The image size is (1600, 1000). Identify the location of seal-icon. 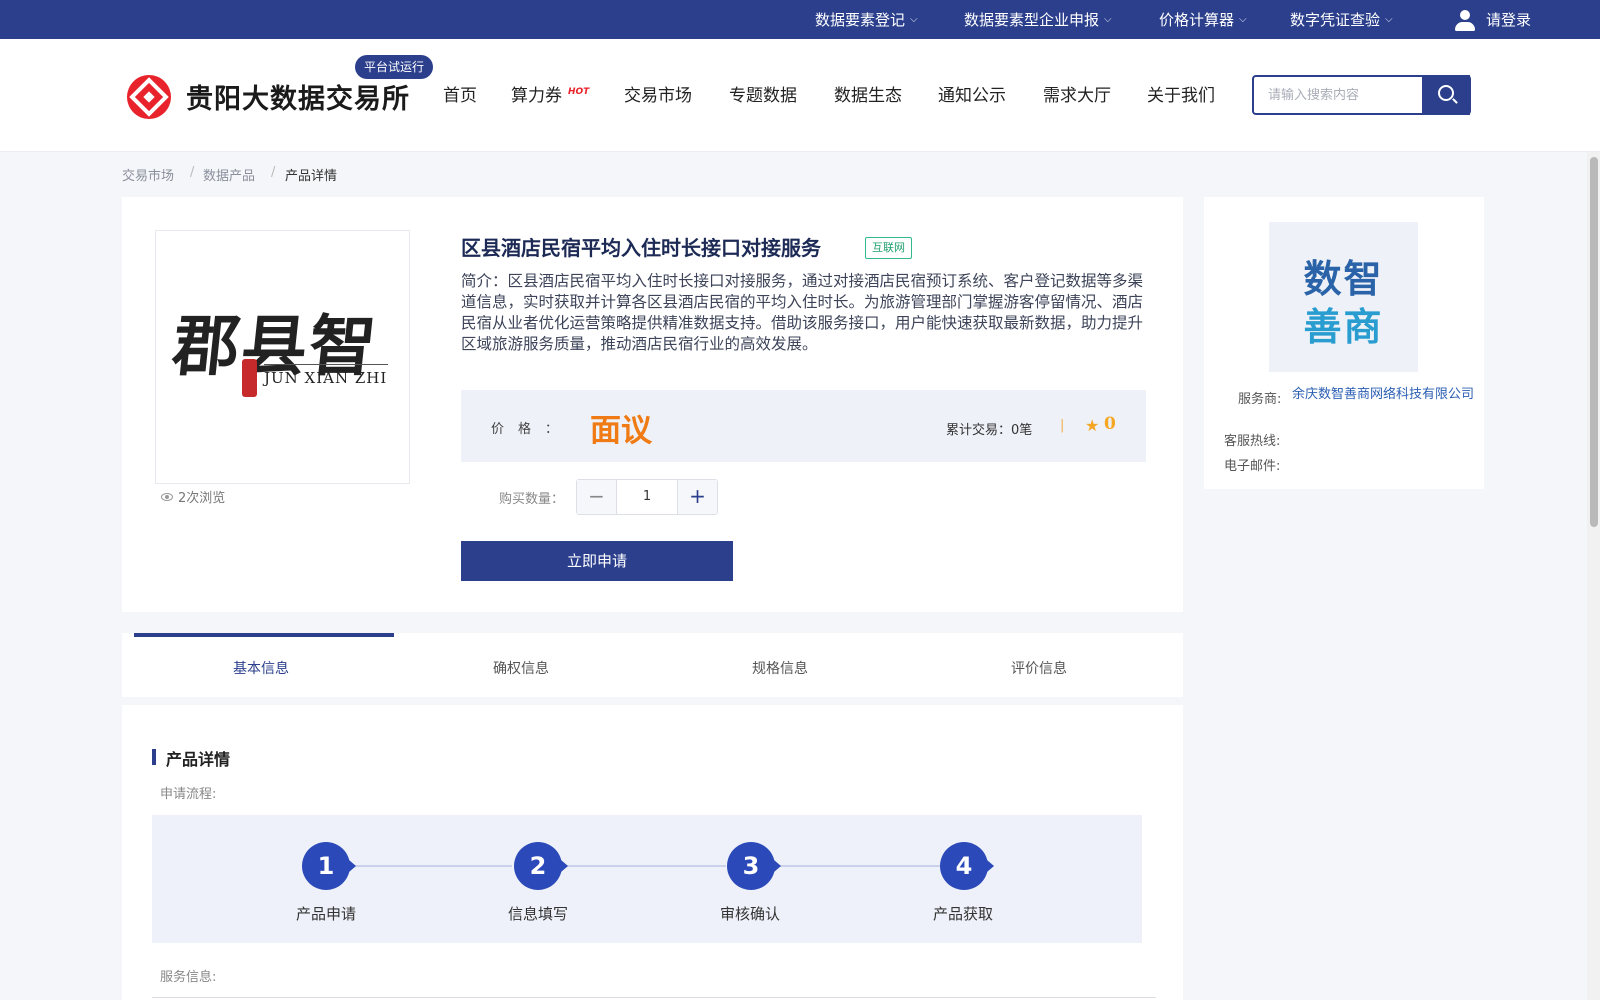
(249, 378).